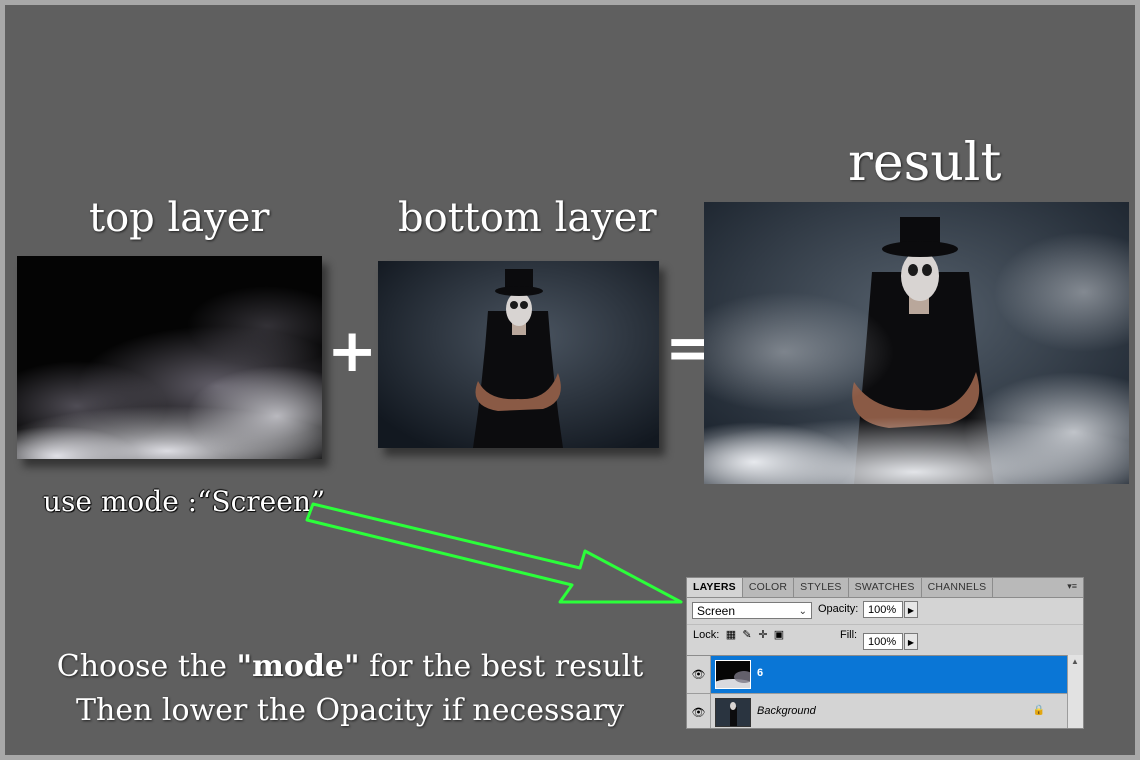  What do you see at coordinates (146, 666) in the screenshot?
I see `instruction-prefix: Choose the` at bounding box center [146, 666].